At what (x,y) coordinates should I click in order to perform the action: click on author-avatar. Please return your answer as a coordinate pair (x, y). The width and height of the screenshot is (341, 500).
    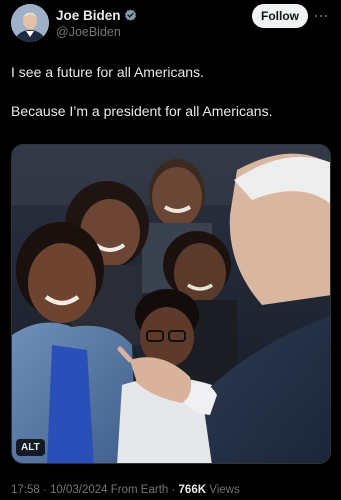
    Looking at the image, I should click on (30, 23).